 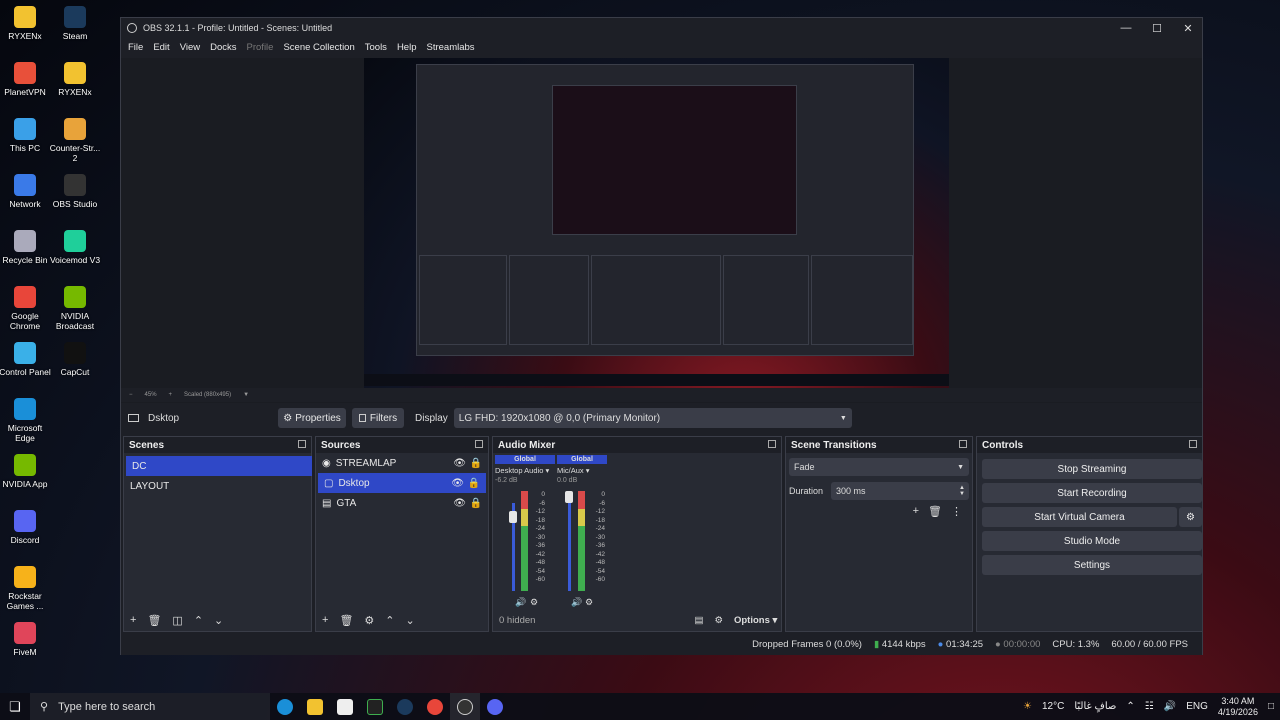 What do you see at coordinates (698, 620) in the screenshot?
I see `layout-icon: ▤` at bounding box center [698, 620].